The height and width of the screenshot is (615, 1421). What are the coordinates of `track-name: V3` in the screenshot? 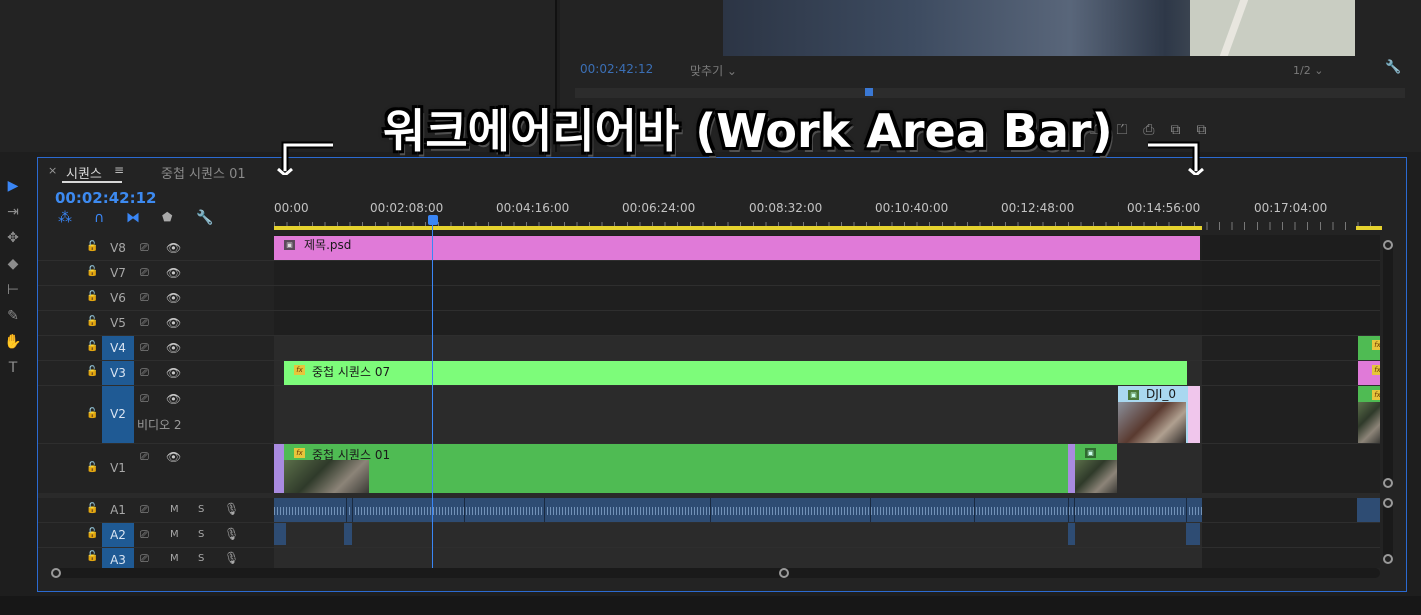 It's located at (118, 373).